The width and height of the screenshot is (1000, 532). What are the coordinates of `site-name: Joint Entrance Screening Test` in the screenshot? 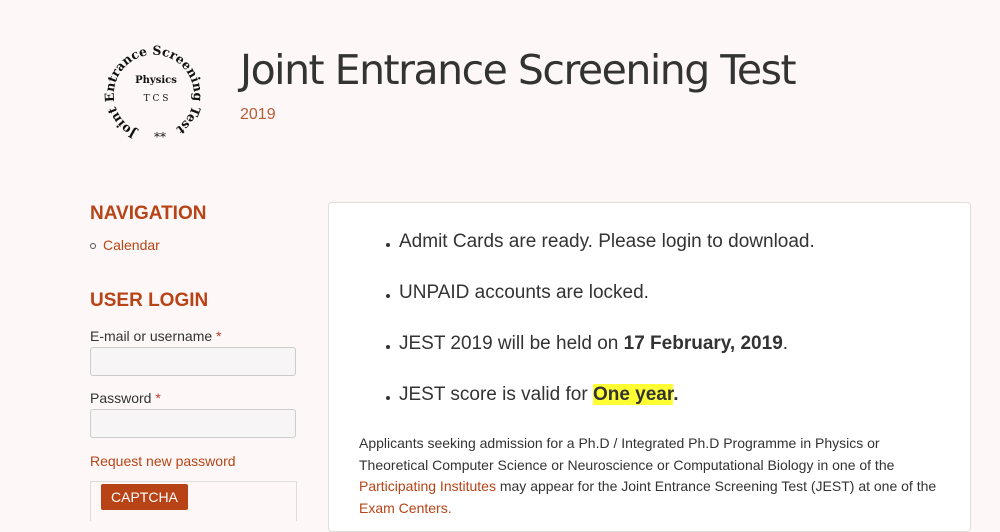 It's located at (518, 70).